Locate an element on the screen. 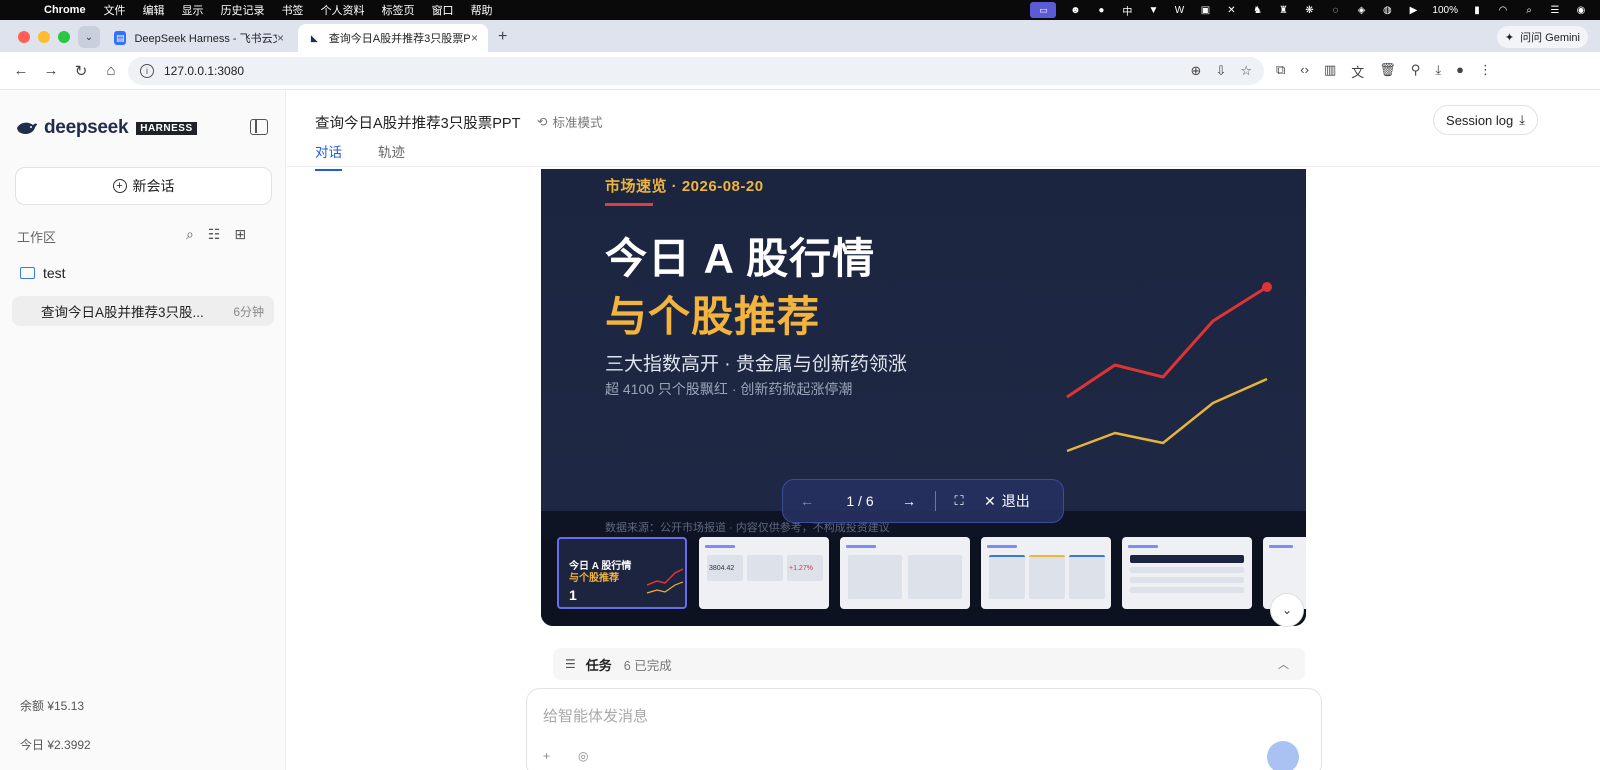  thumbnail-2: 3804.42 +1.27% is located at coordinates (764, 573).